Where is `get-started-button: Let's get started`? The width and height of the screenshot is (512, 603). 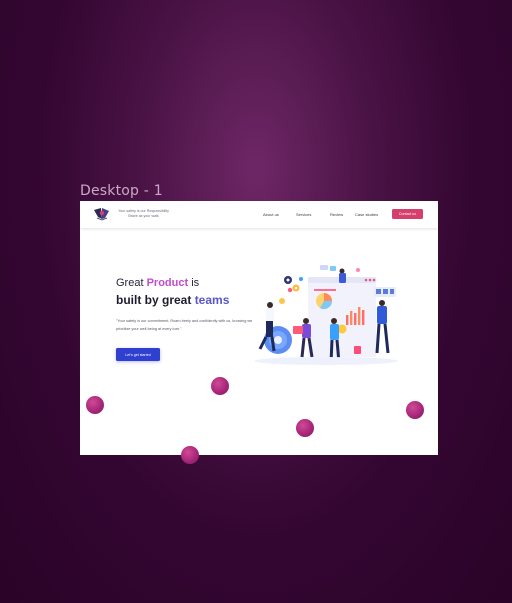
get-started-button: Let's get started is located at coordinates (138, 354).